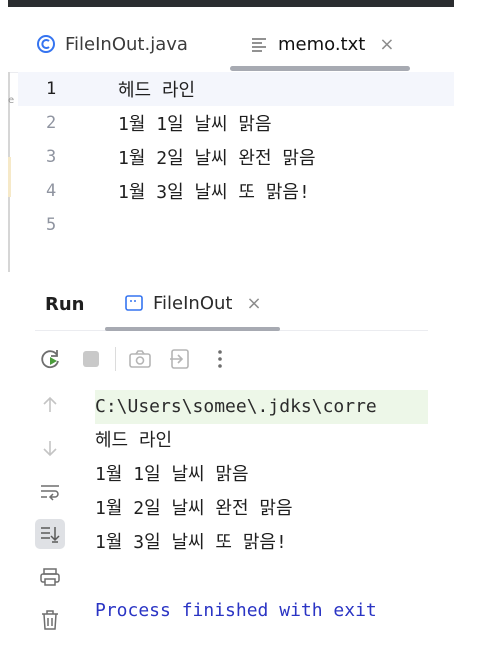  I want to click on tab-label: memo.txt, so click(322, 44).